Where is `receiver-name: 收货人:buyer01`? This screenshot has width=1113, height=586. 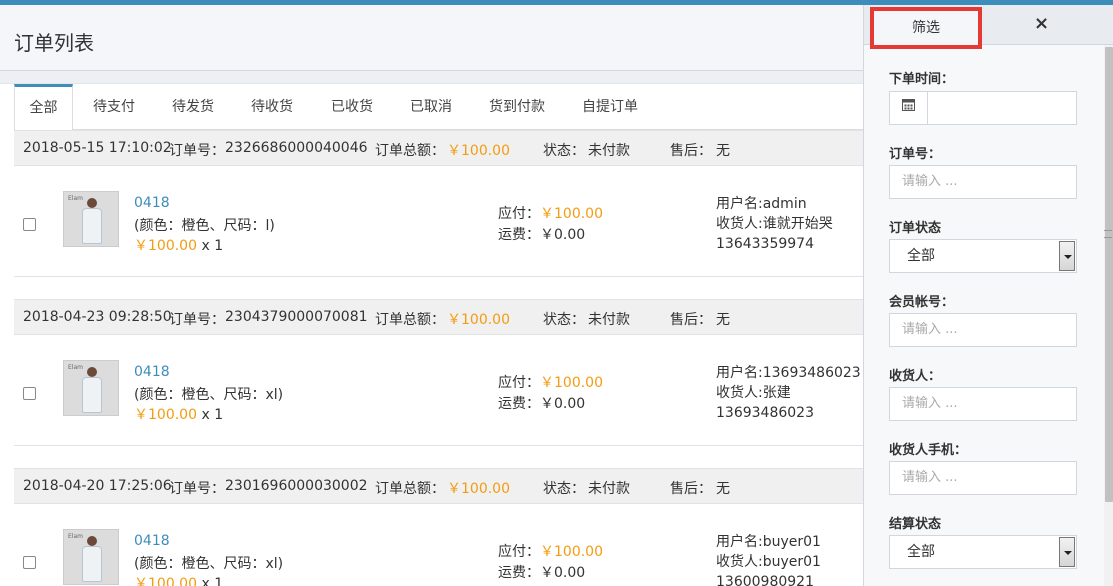
receiver-name: 收货人:buyer01 is located at coordinates (768, 562).